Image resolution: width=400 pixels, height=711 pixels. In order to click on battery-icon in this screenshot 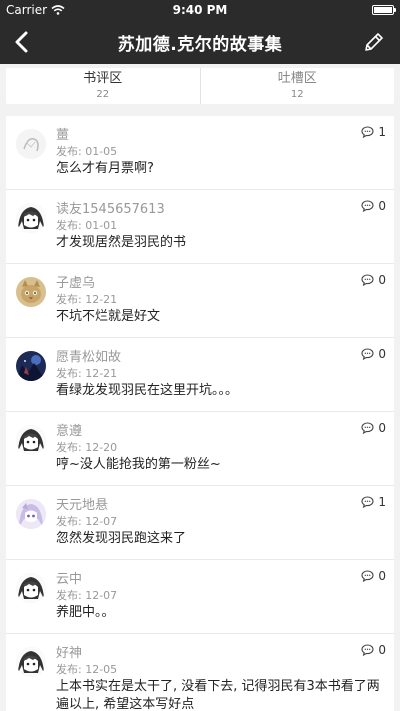, I will do `click(384, 10)`.